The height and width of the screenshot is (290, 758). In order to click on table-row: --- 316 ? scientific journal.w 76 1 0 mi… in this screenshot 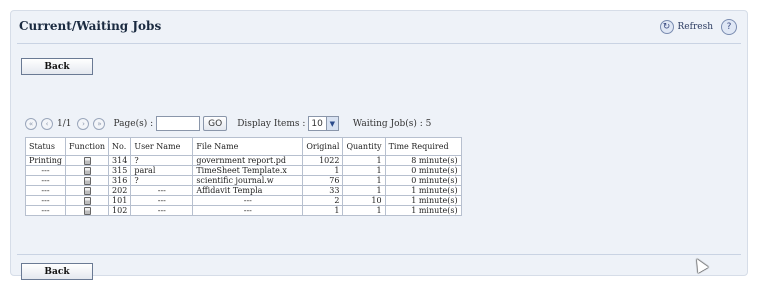, I will do `click(243, 180)`.